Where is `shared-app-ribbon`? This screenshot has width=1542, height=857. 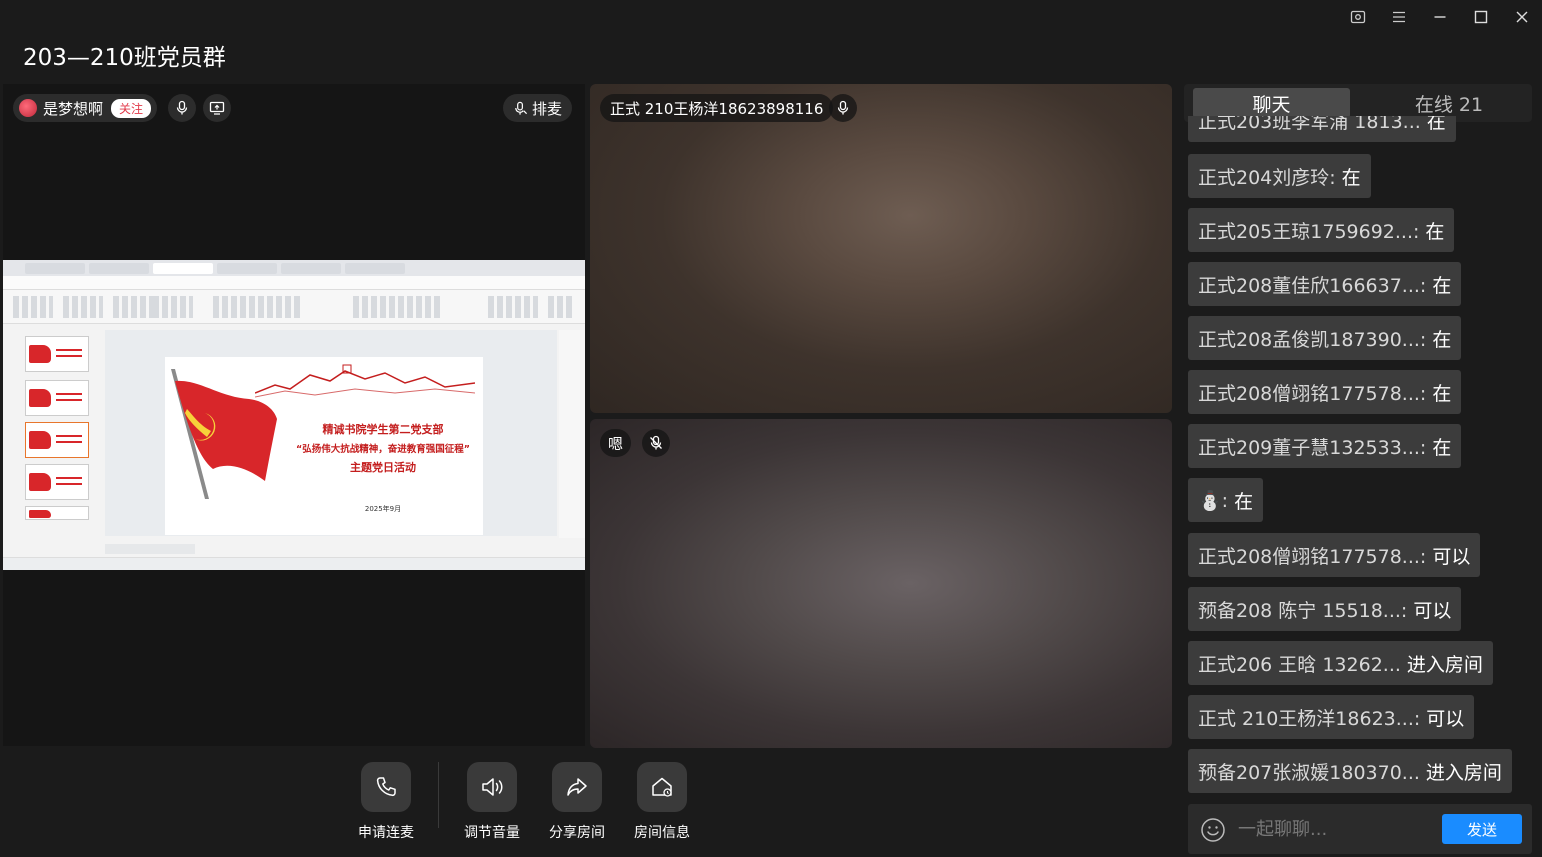
shared-app-ribbon is located at coordinates (294, 307).